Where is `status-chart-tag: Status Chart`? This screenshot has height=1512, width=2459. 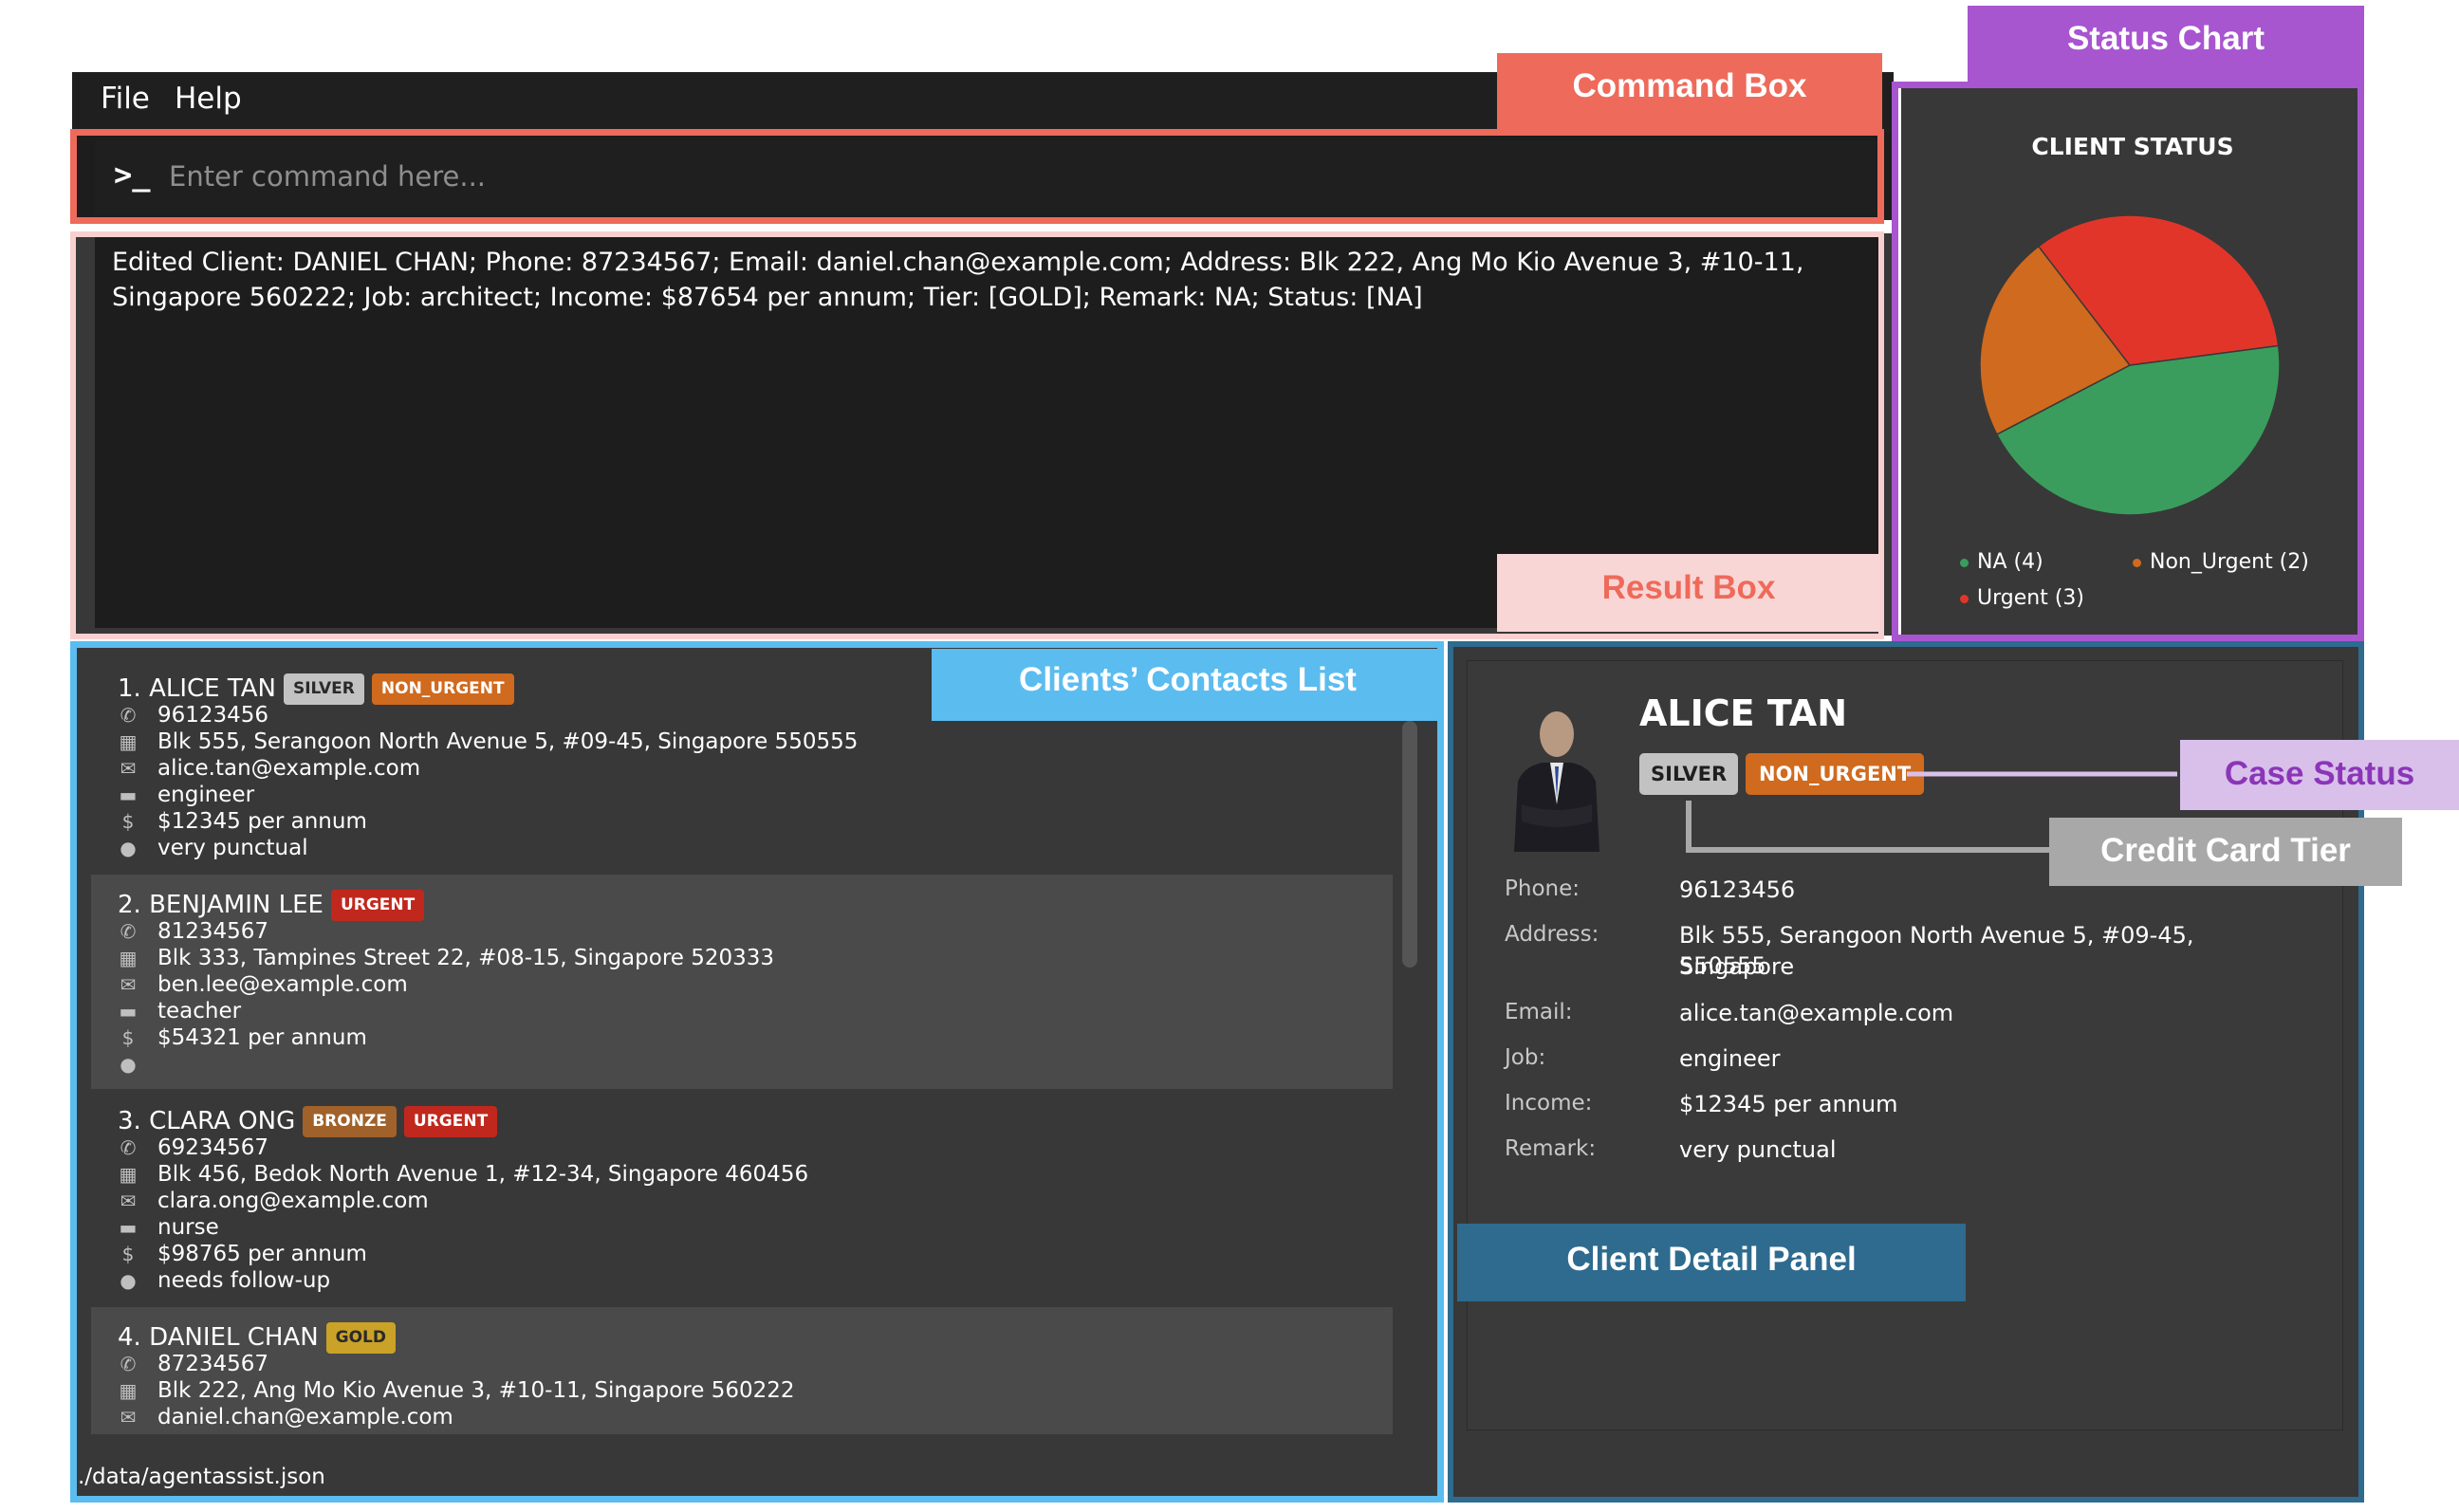 status-chart-tag: Status Chart is located at coordinates (2166, 44).